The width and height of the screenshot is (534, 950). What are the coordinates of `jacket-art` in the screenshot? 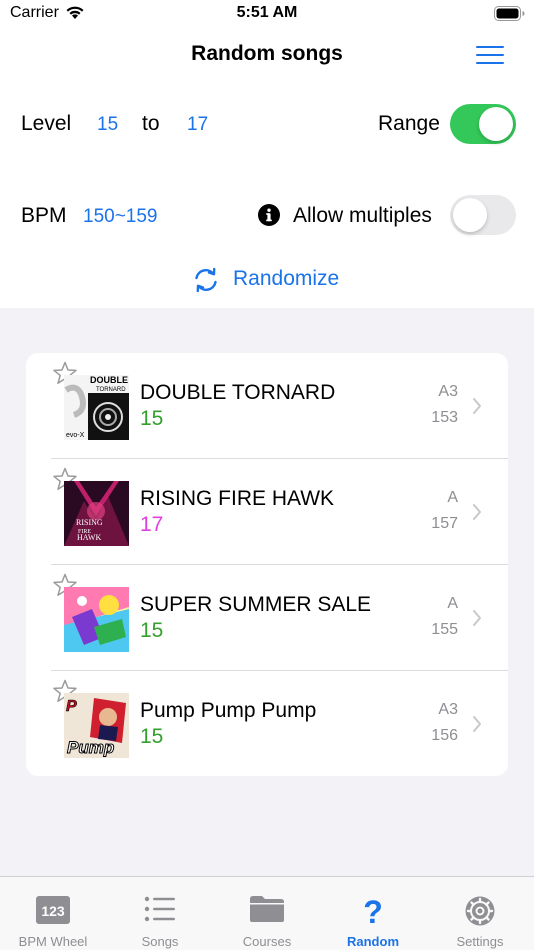 It's located at (96, 619).